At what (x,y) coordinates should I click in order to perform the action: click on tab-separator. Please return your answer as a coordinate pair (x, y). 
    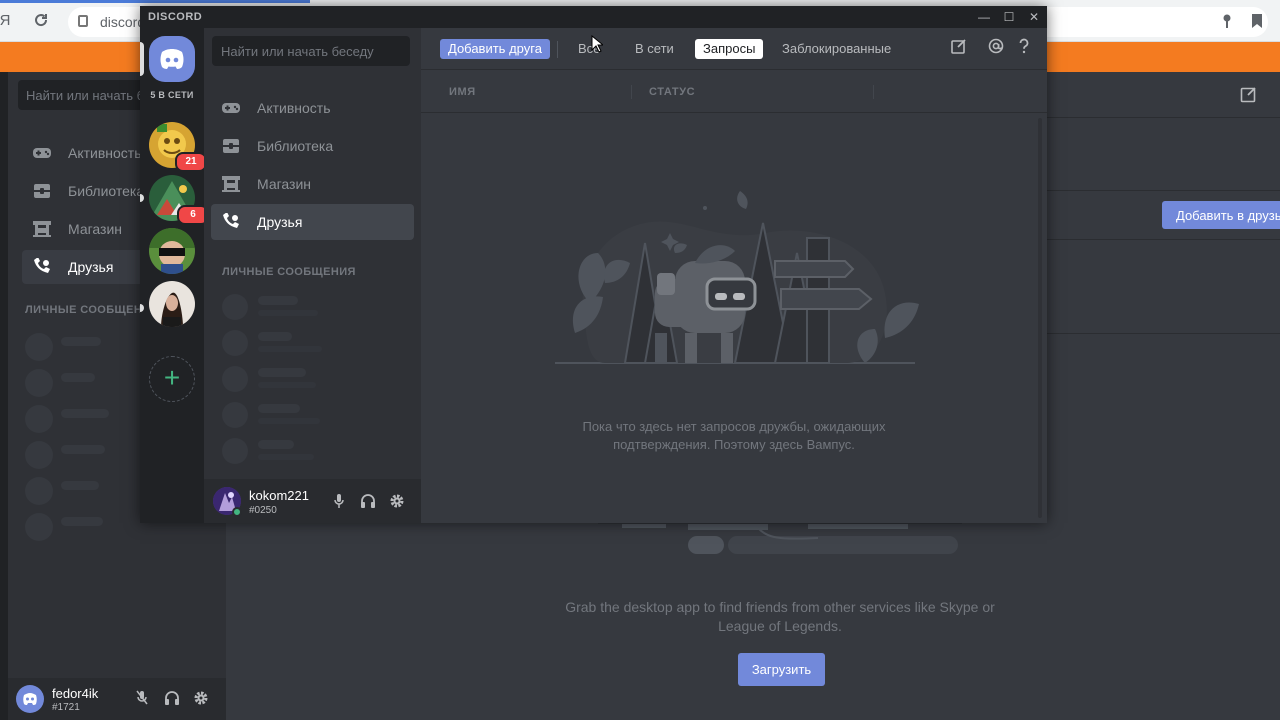
    Looking at the image, I should click on (557, 49).